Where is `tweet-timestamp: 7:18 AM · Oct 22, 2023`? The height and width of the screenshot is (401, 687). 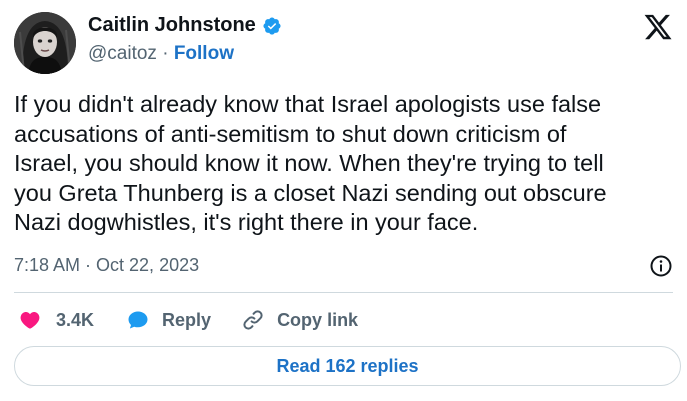
tweet-timestamp: 7:18 AM · Oct 22, 2023 is located at coordinates (106, 265).